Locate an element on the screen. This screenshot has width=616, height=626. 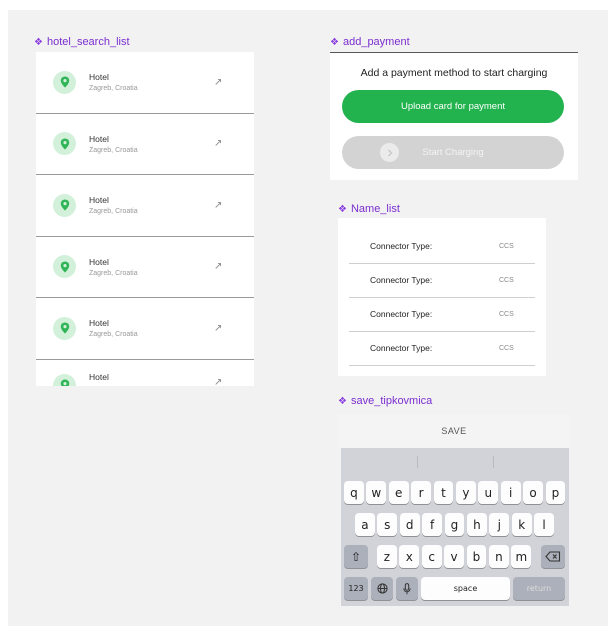
shift-key: ⇧ is located at coordinates (356, 556).